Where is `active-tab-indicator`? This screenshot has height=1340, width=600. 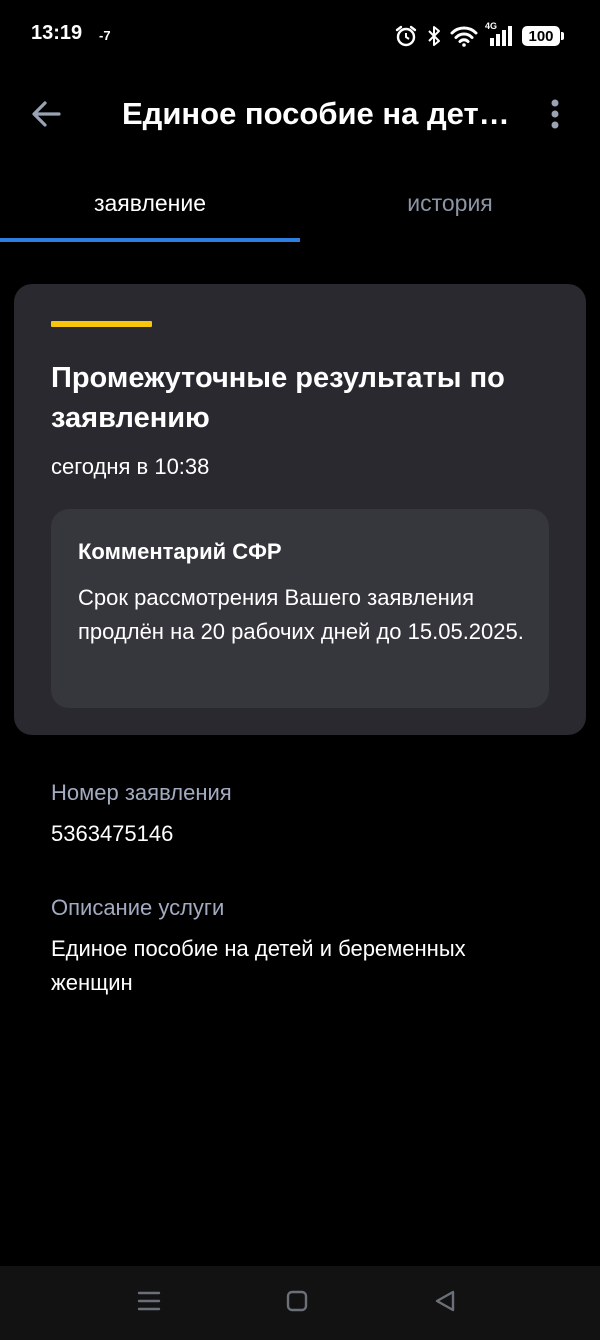
active-tab-indicator is located at coordinates (150, 240).